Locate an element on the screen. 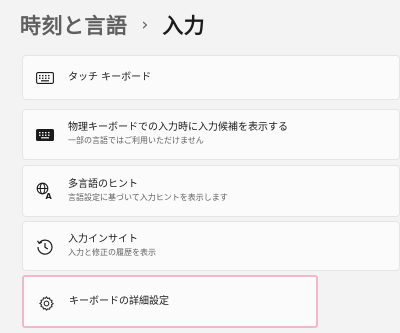 The width and height of the screenshot is (400, 333). setting-title: 多言語のヒント is located at coordinates (103, 184).